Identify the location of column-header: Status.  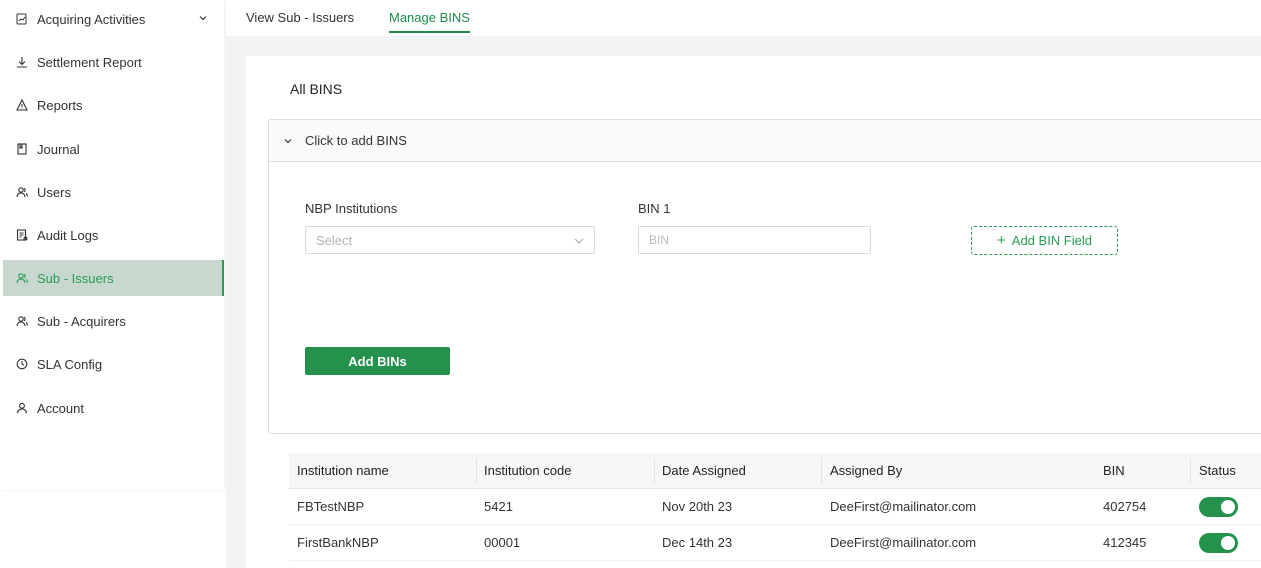
(1217, 470).